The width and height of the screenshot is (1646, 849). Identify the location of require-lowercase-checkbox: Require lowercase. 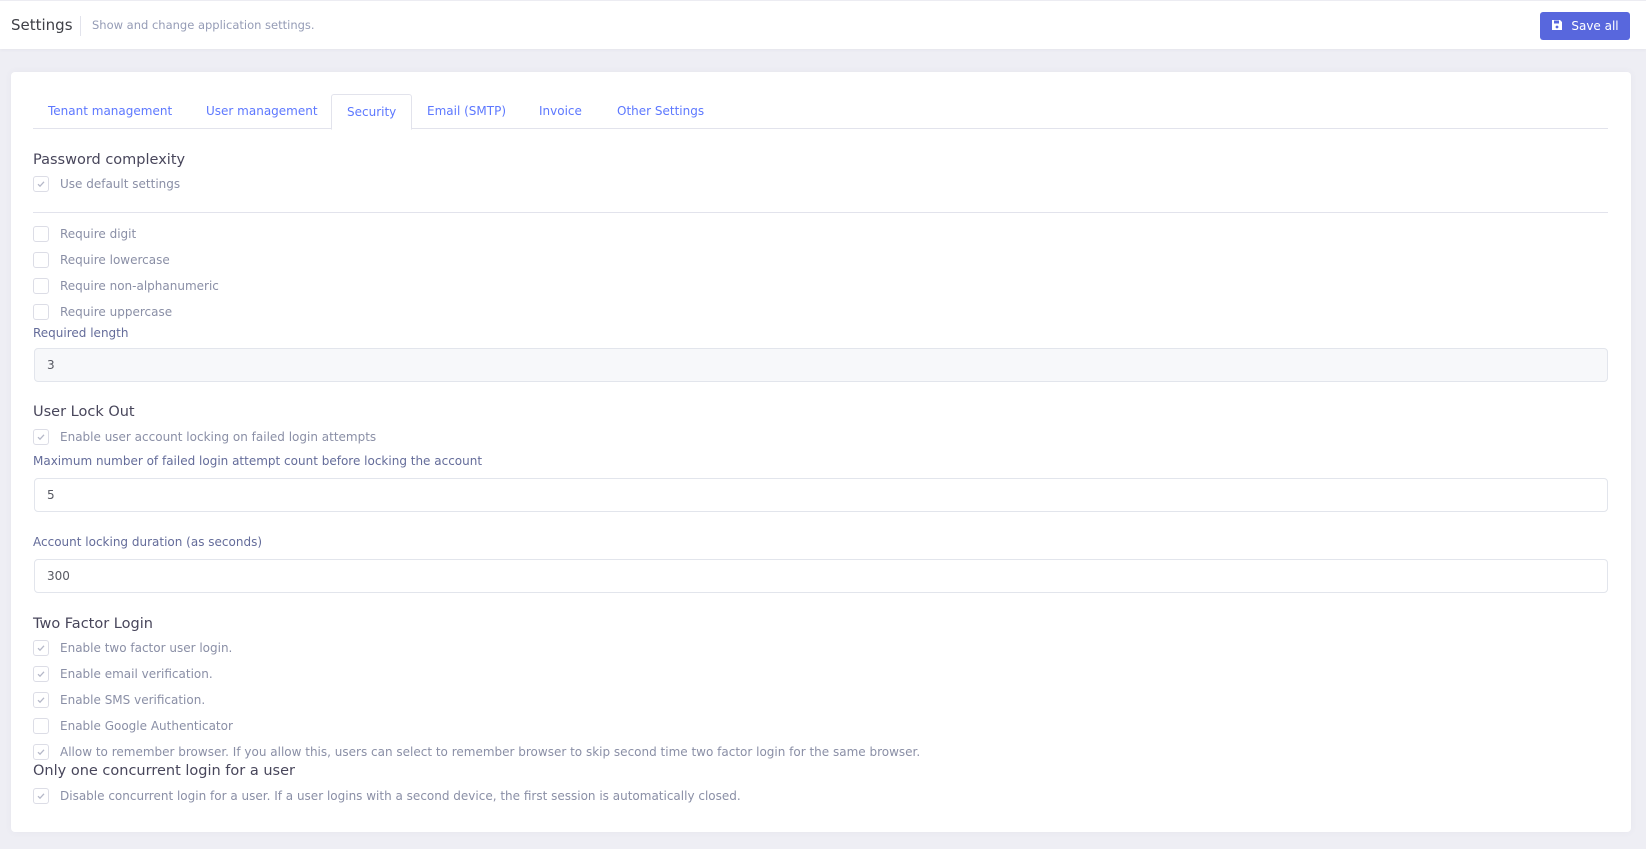
(101, 260).